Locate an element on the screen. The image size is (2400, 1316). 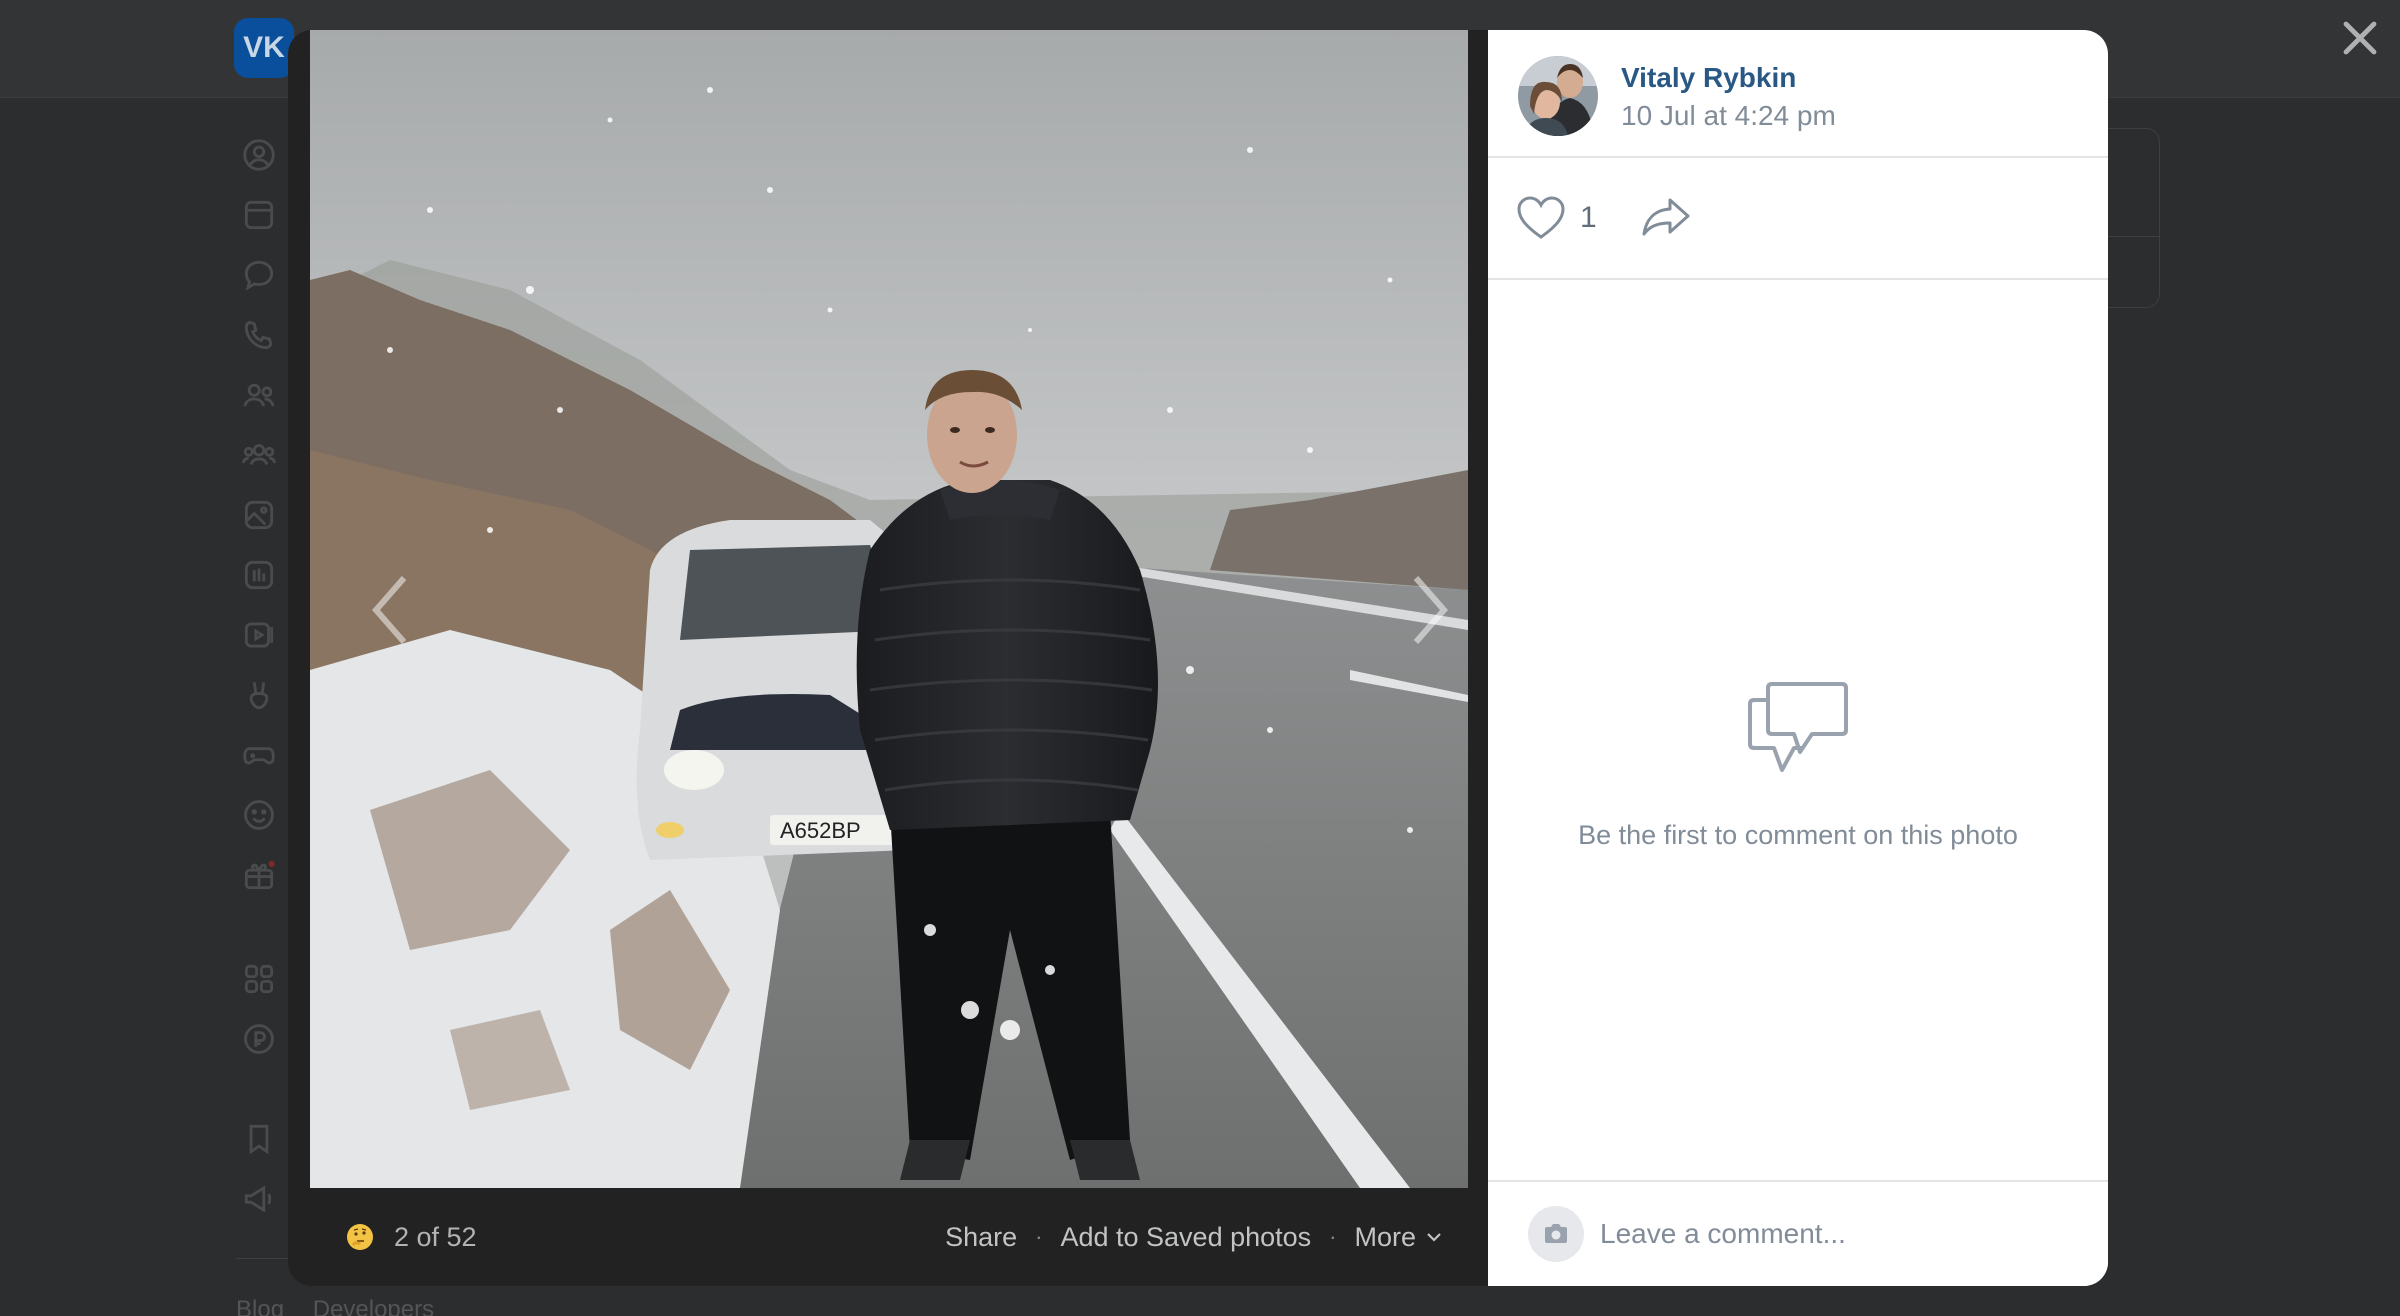
thinking-face-icon is located at coordinates (360, 1237).